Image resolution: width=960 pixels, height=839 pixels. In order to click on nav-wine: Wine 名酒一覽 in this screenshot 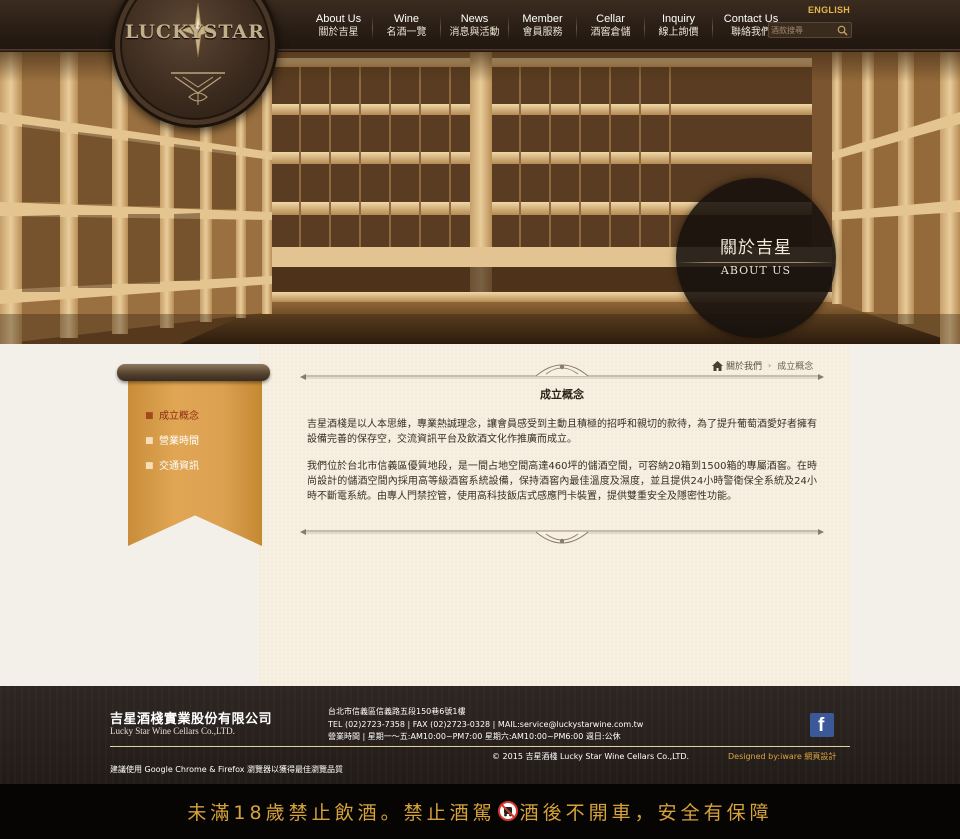, I will do `click(406, 27)`.